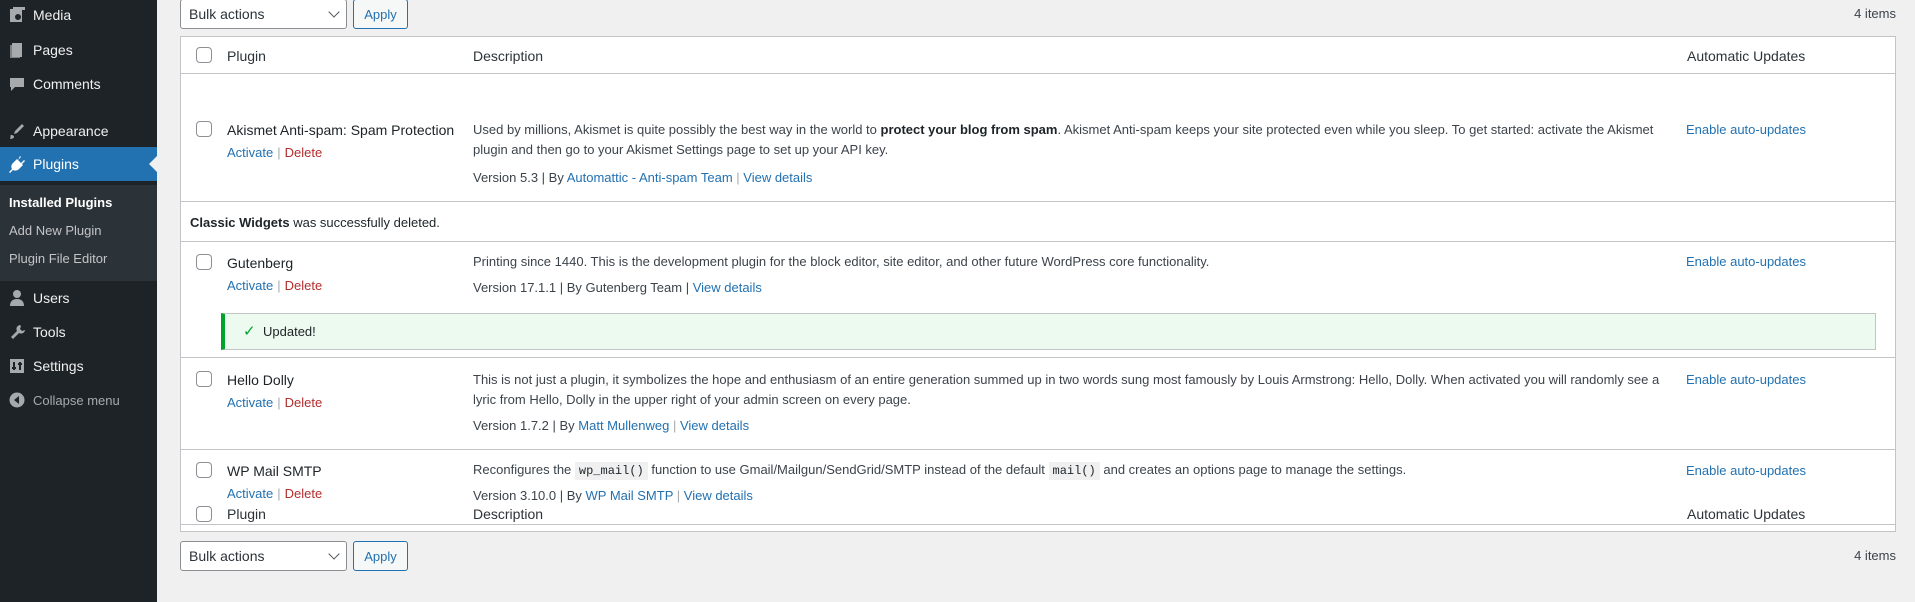 The width and height of the screenshot is (1915, 602). I want to click on description-text: Reconfigures the, so click(524, 469).